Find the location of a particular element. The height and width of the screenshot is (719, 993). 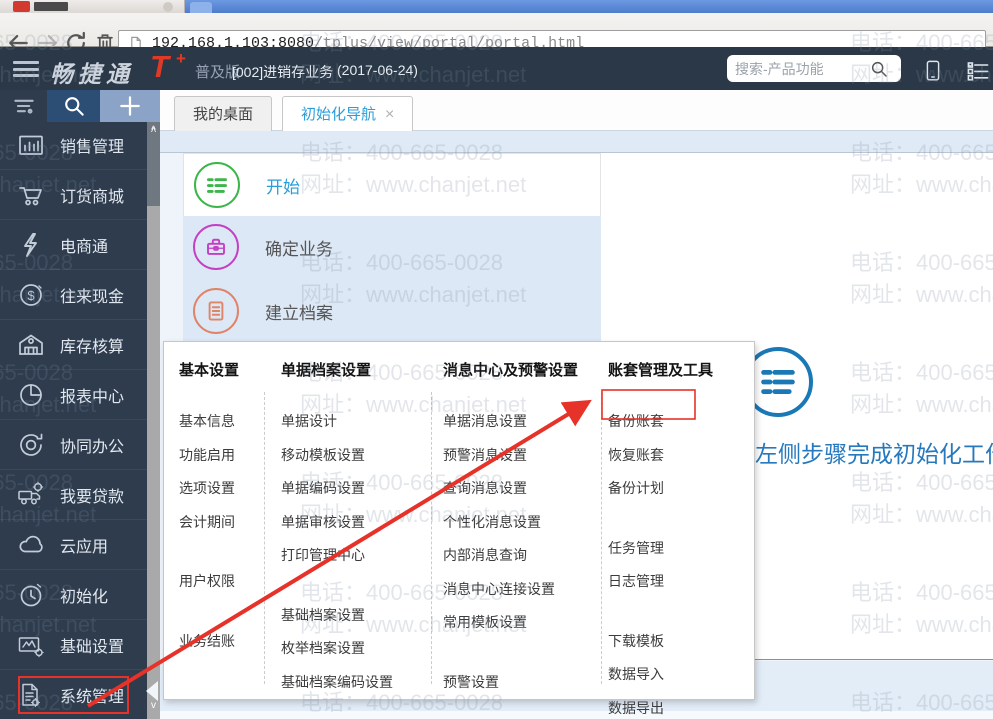

sidebar-item-4: $ 往来现金 is located at coordinates (73, 295).